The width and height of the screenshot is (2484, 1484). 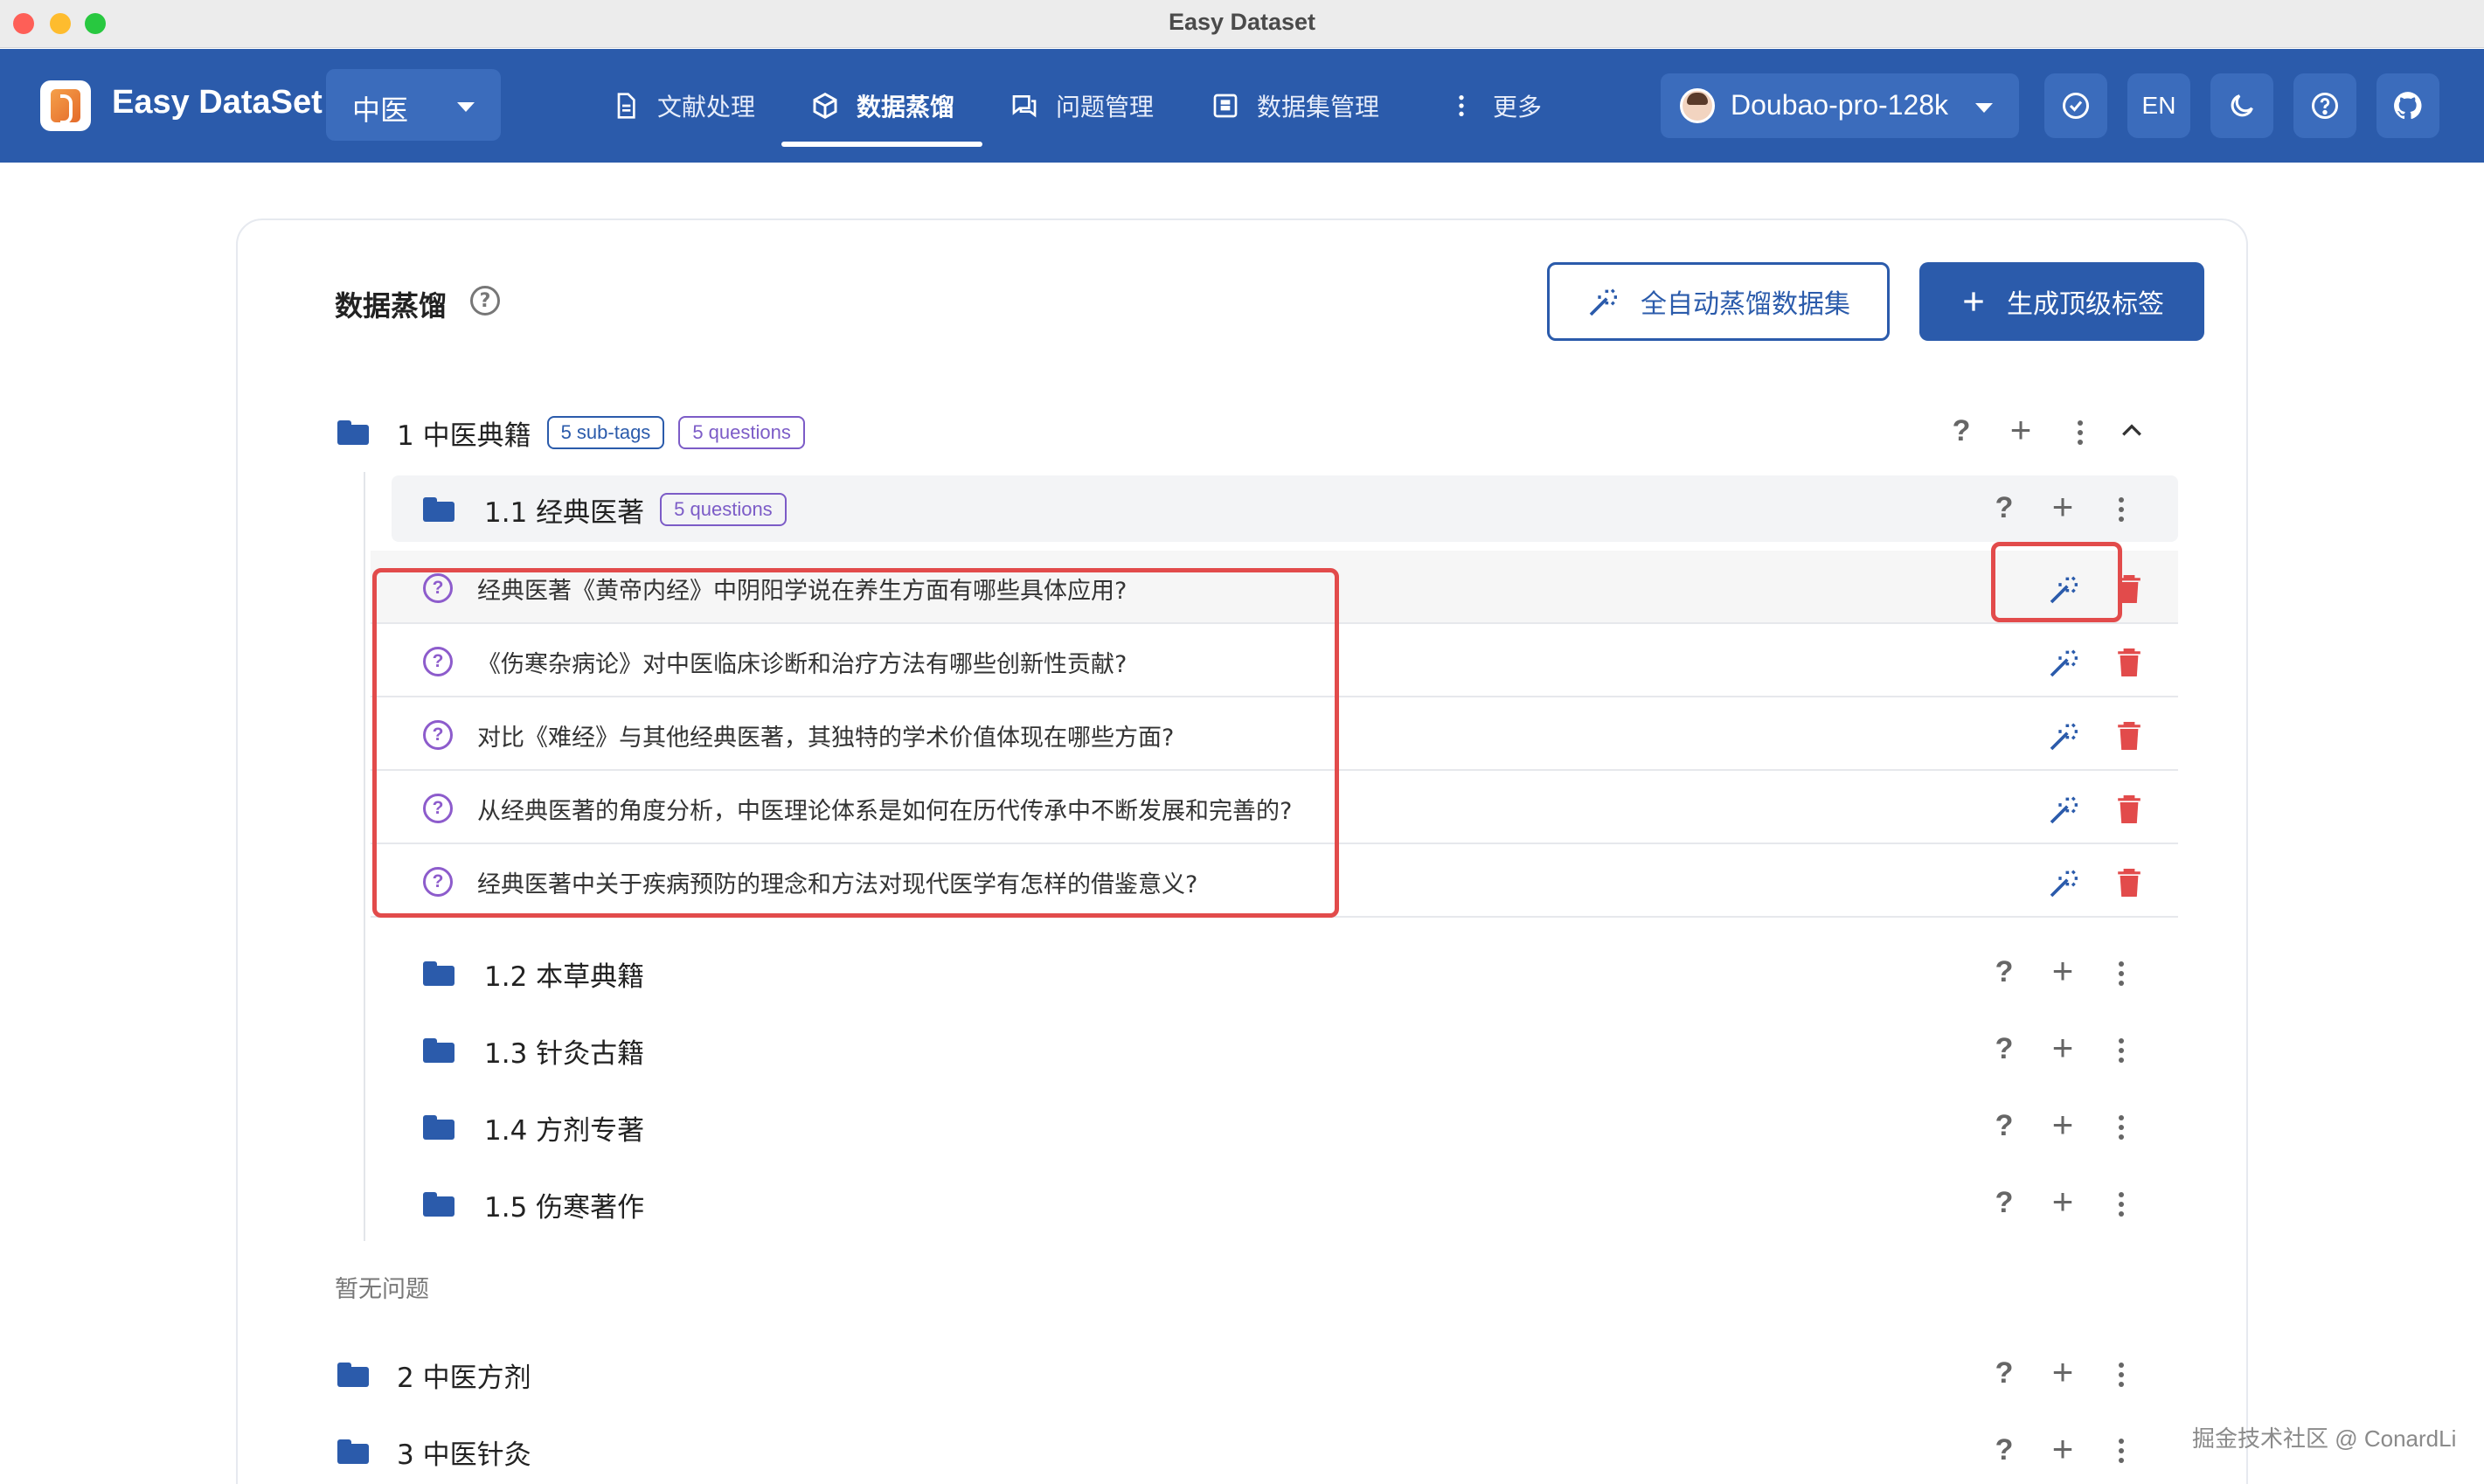 What do you see at coordinates (464, 1455) in the screenshot?
I see `tag-label: 3 中医针灸` at bounding box center [464, 1455].